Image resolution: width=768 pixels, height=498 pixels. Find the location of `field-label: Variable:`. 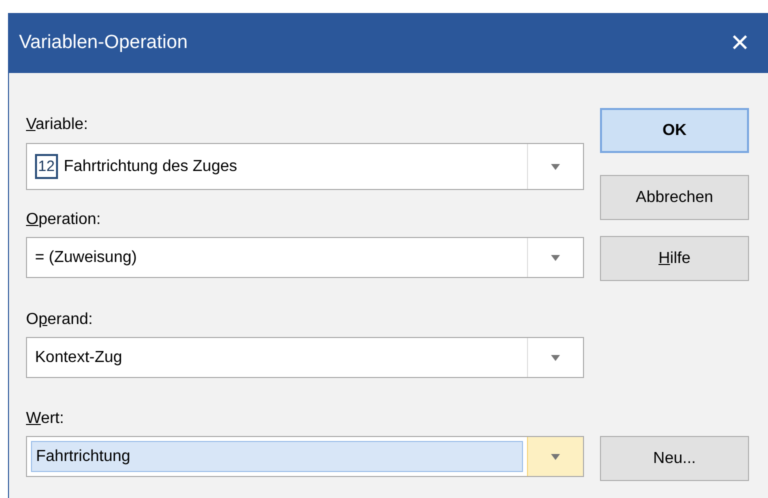

field-label: Variable: is located at coordinates (57, 125).